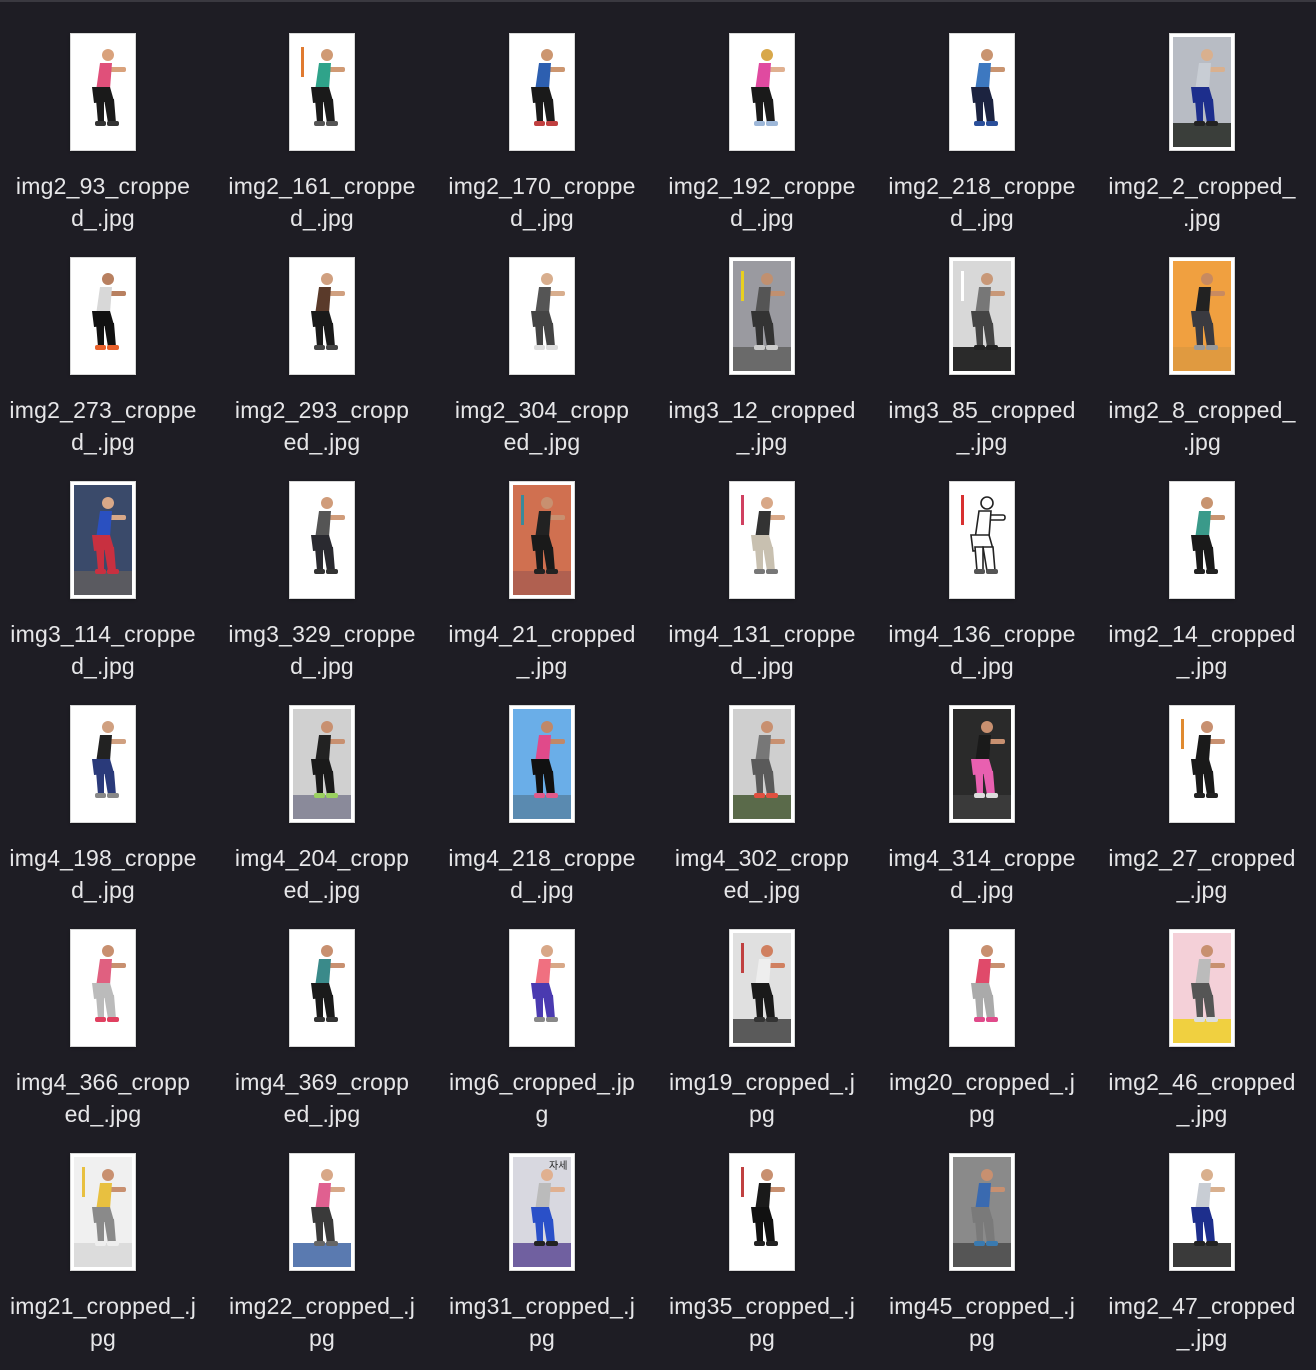 The height and width of the screenshot is (1370, 1316). I want to click on file-name-line-1: img2_46_cropped, so click(1202, 1082).